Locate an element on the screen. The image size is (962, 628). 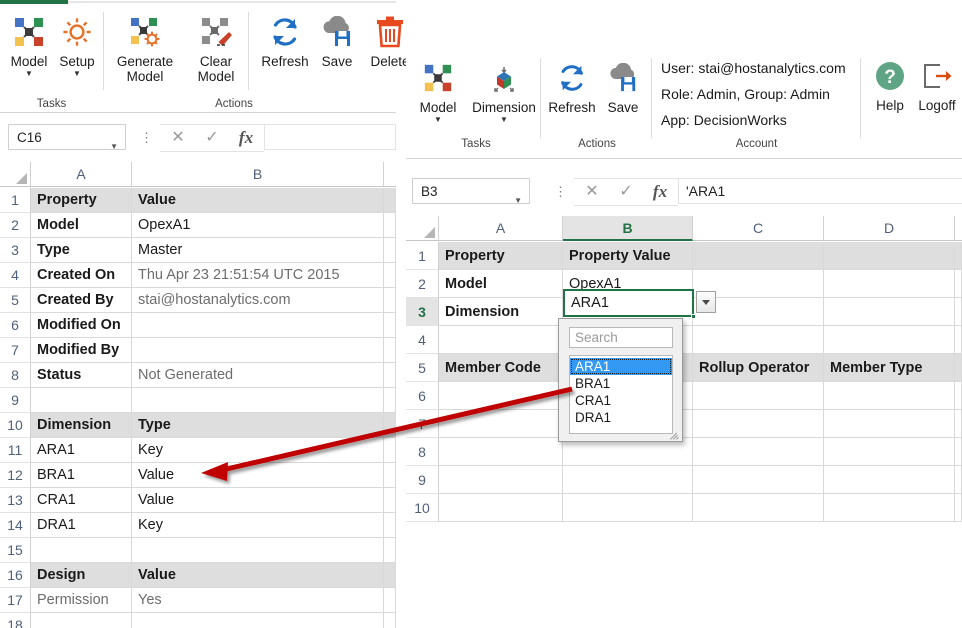
formula-bar-grip: ⋮ is located at coordinates (146, 138).